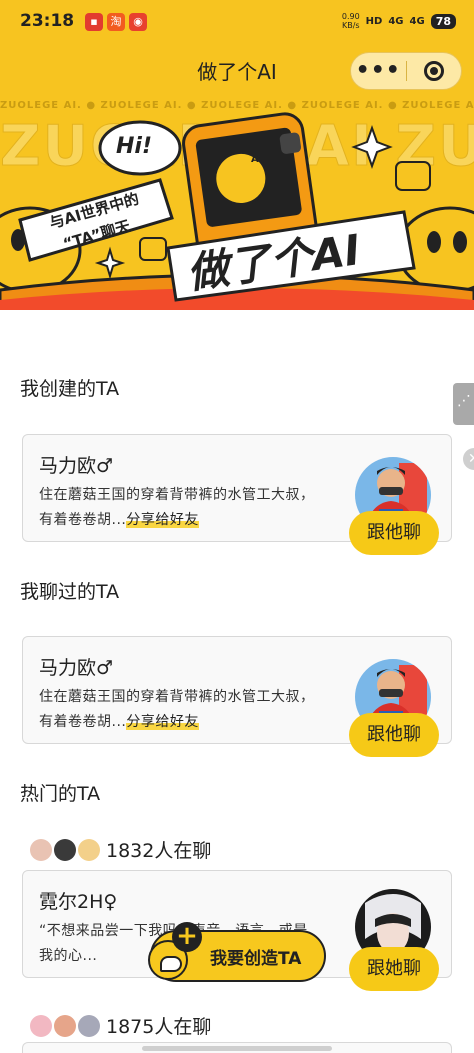  What do you see at coordinates (138, 22) in the screenshot?
I see `shopping-app-icon: ◉` at bounding box center [138, 22].